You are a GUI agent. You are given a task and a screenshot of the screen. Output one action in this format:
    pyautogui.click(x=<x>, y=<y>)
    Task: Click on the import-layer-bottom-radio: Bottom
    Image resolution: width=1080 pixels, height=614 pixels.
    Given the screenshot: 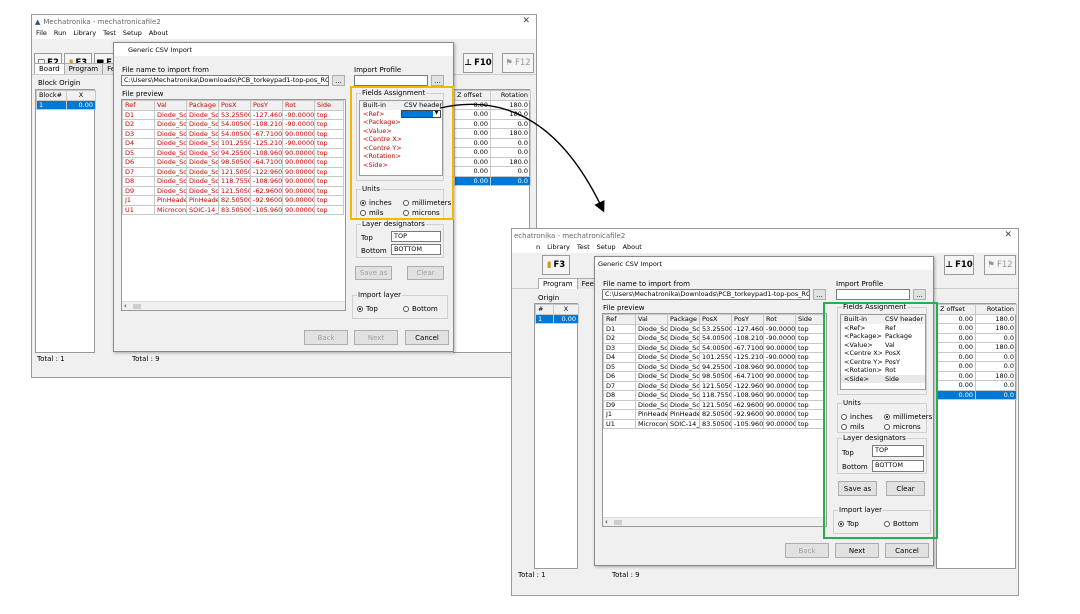 What is the action you would take?
    pyautogui.click(x=420, y=309)
    